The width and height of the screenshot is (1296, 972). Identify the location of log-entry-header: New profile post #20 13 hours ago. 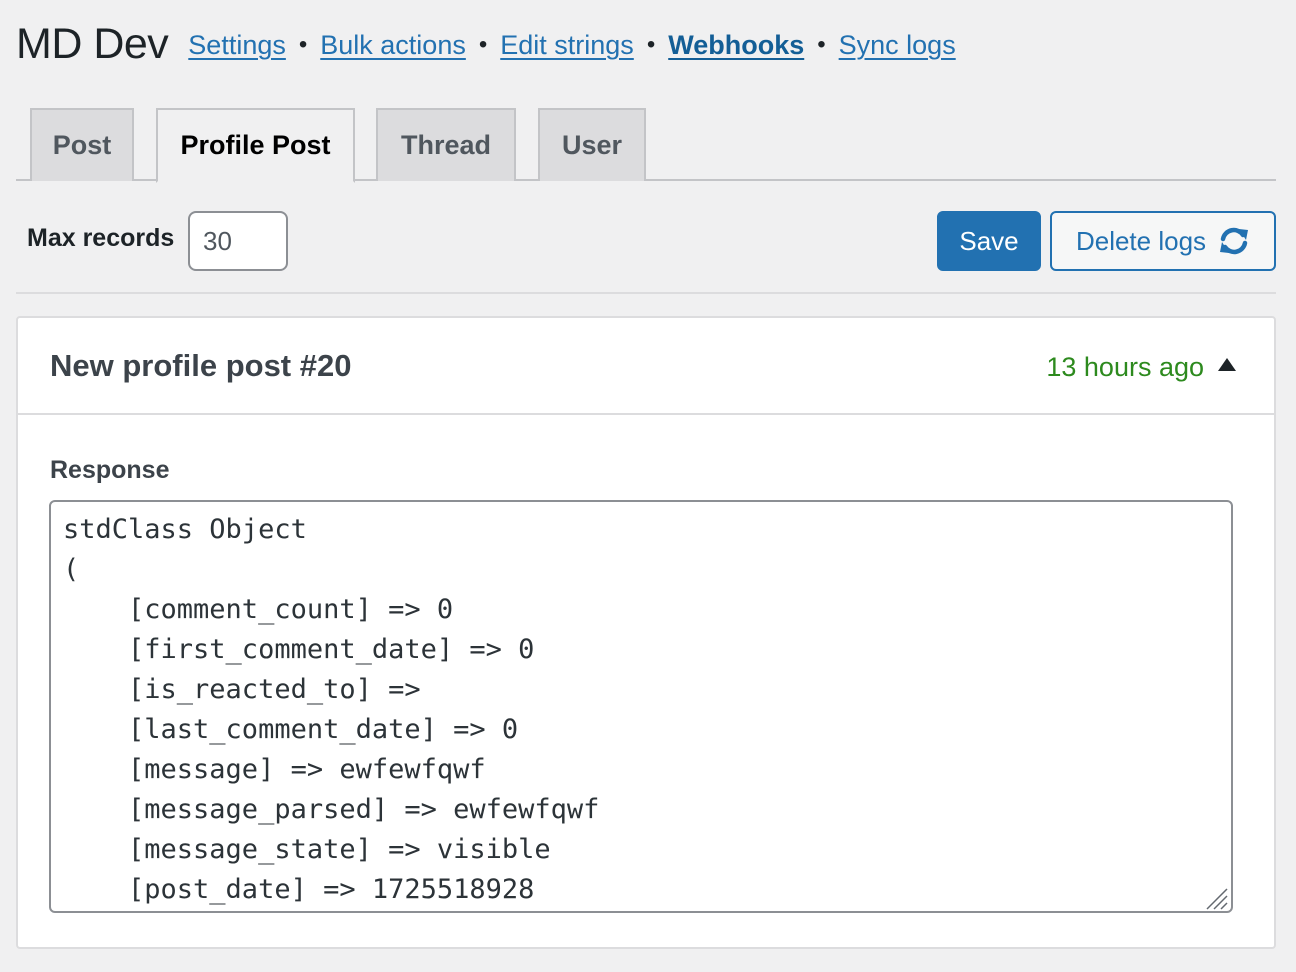
(646, 366).